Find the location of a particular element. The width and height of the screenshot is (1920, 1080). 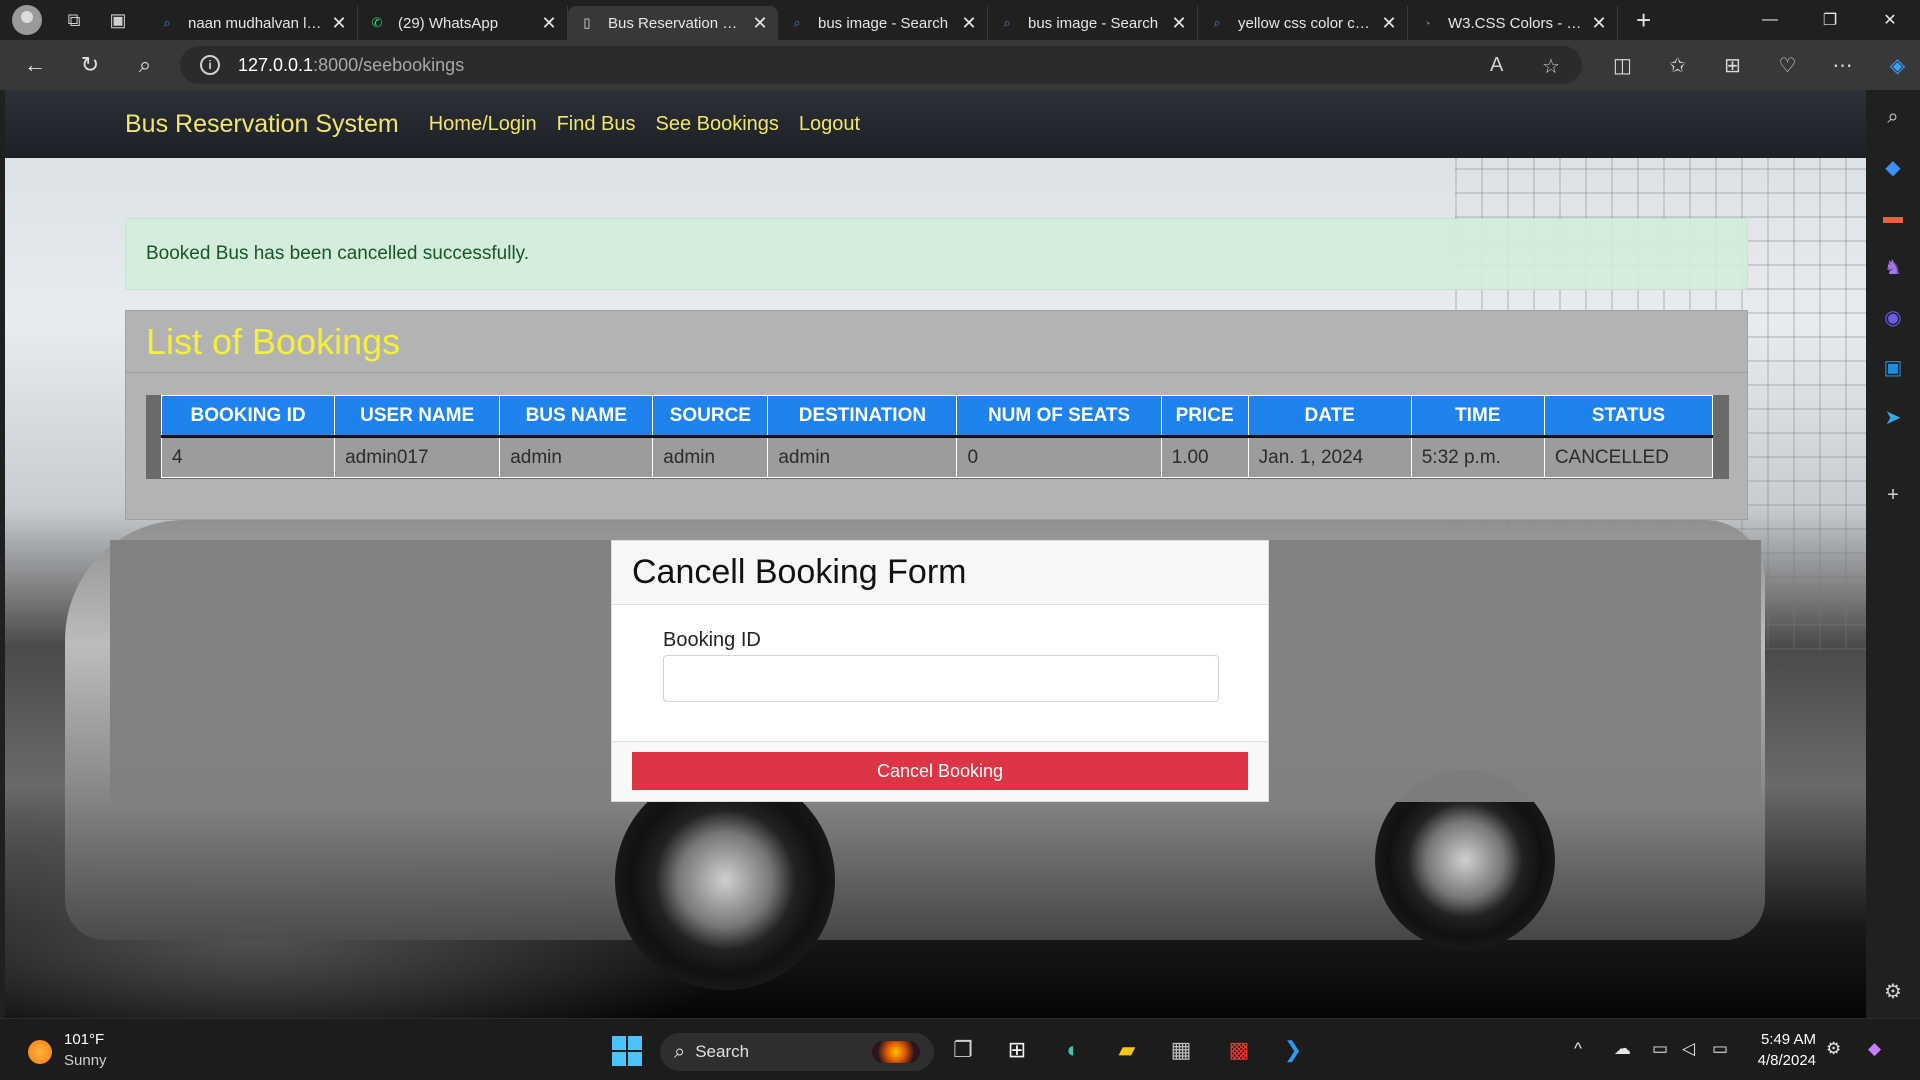

column-header-price: PRICE is located at coordinates (1204, 416).